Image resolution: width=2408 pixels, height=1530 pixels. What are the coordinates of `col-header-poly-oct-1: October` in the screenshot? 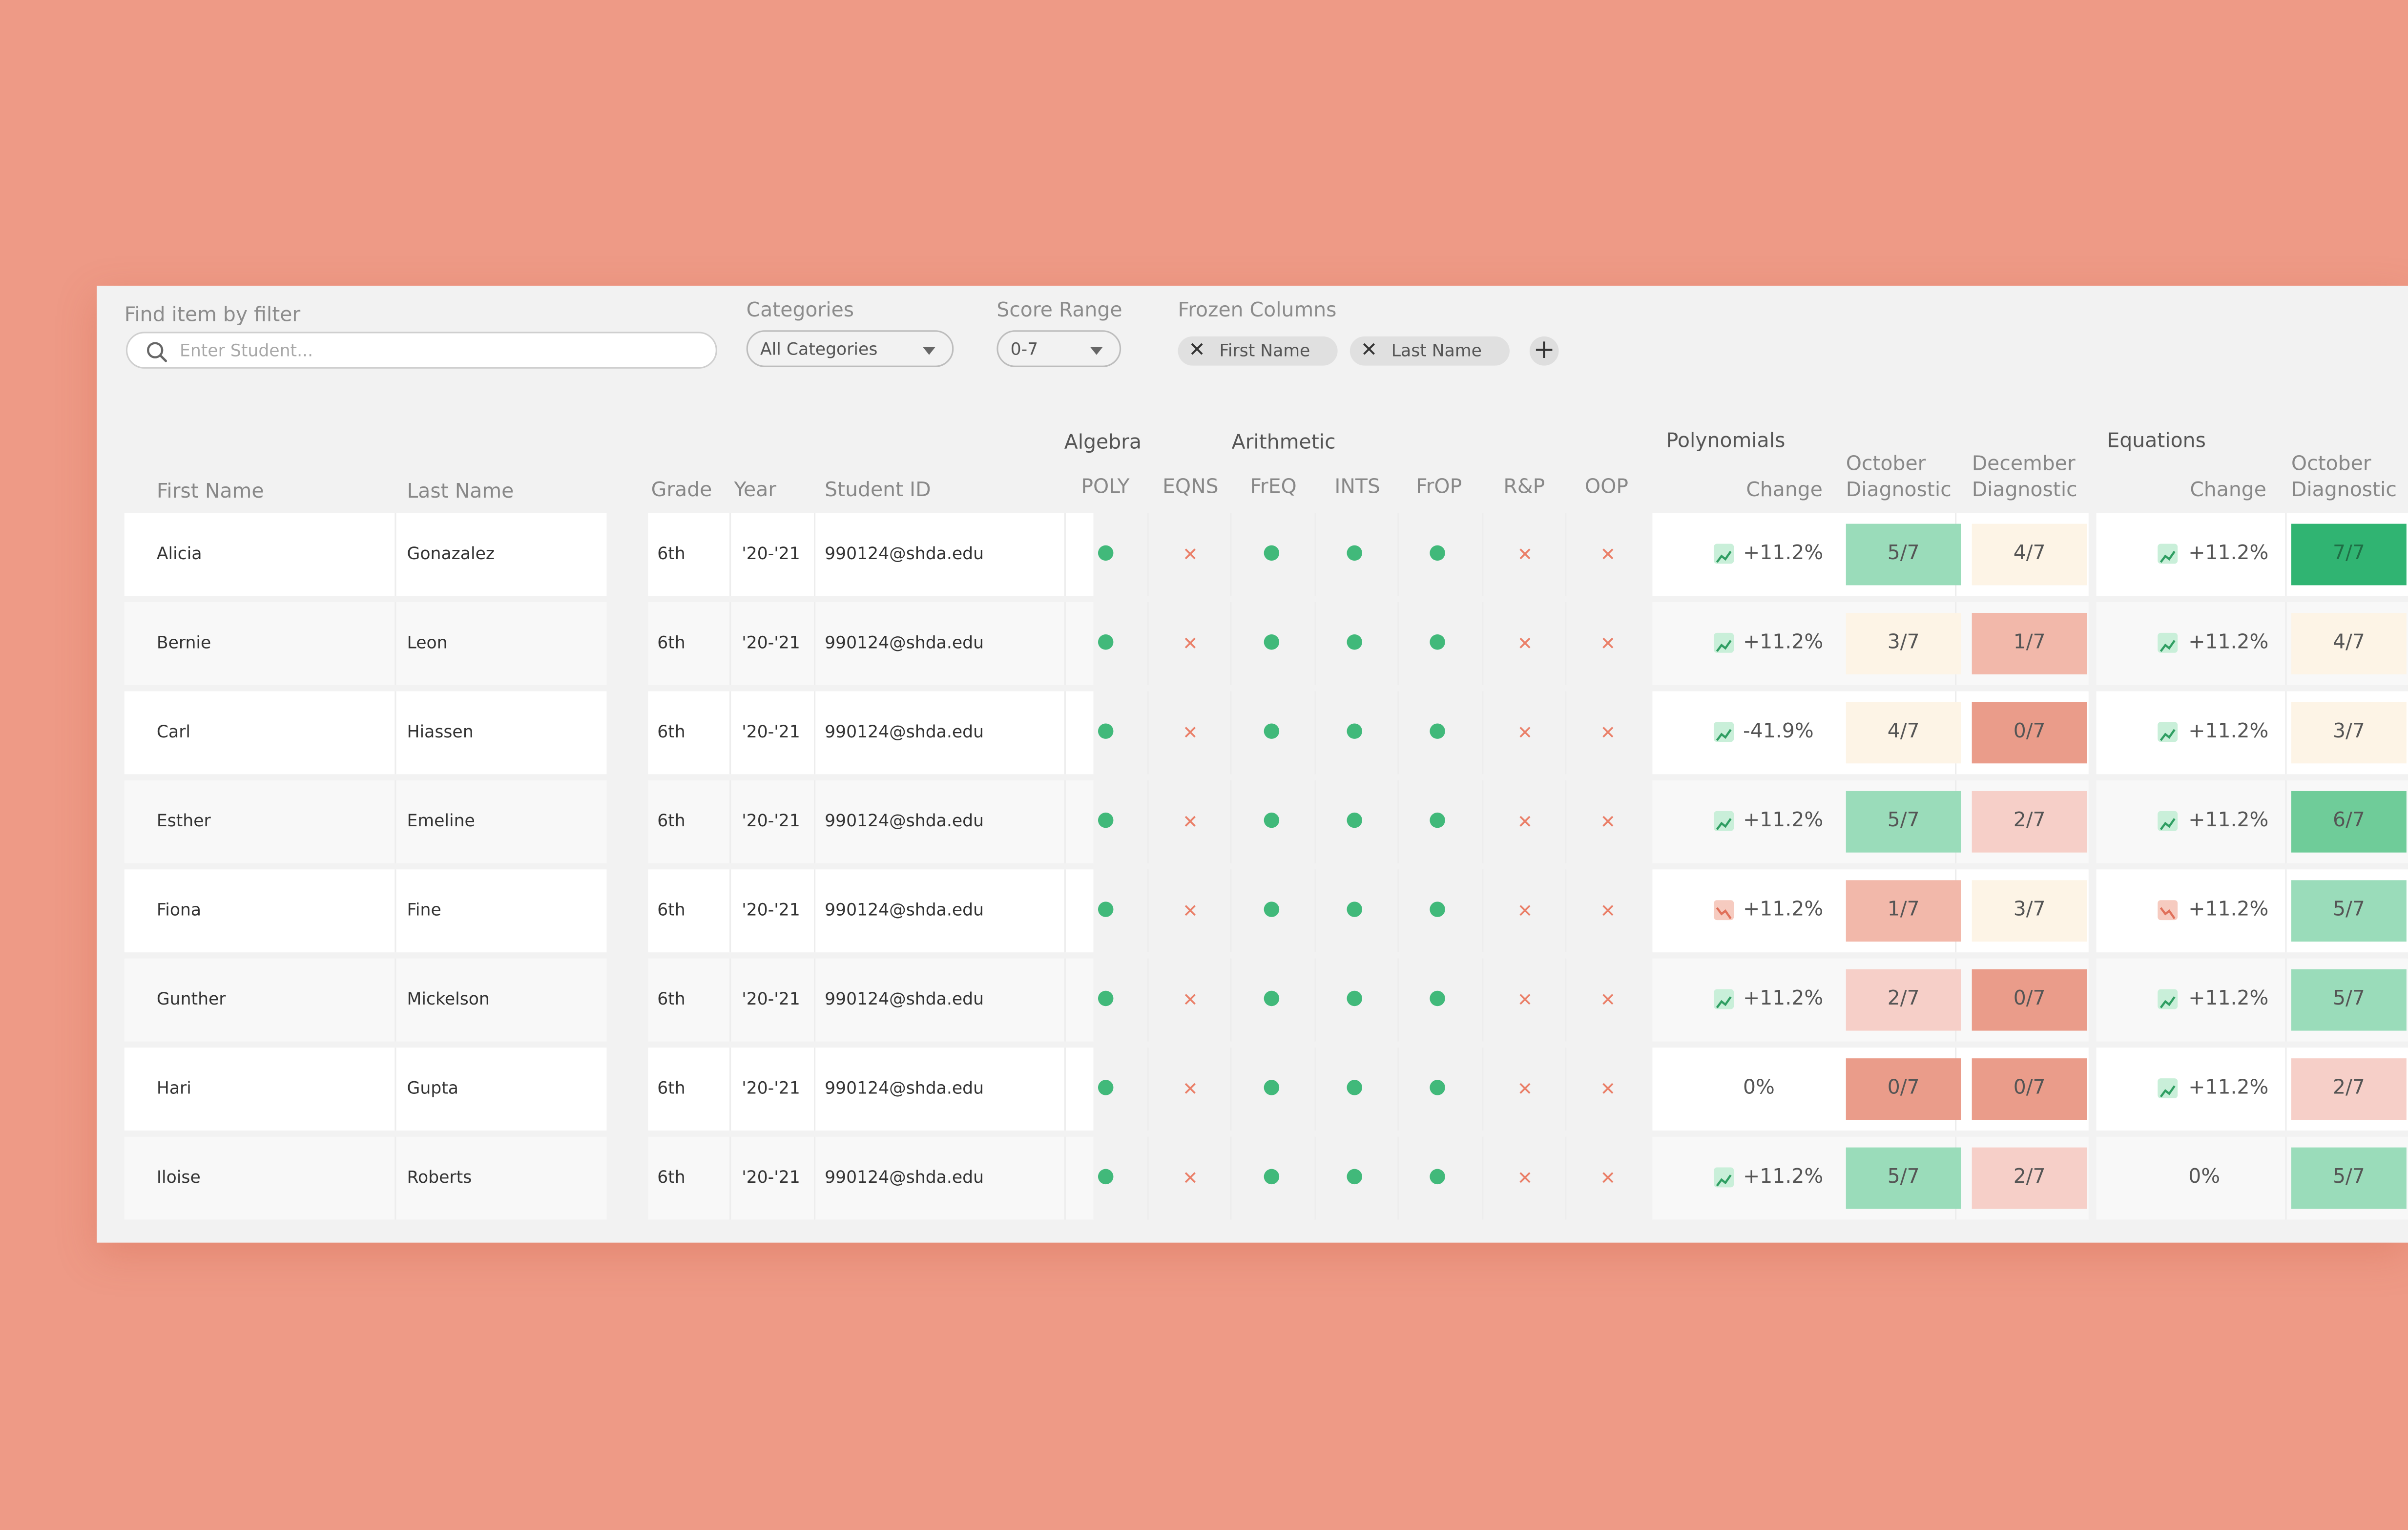 It's located at (1886, 464).